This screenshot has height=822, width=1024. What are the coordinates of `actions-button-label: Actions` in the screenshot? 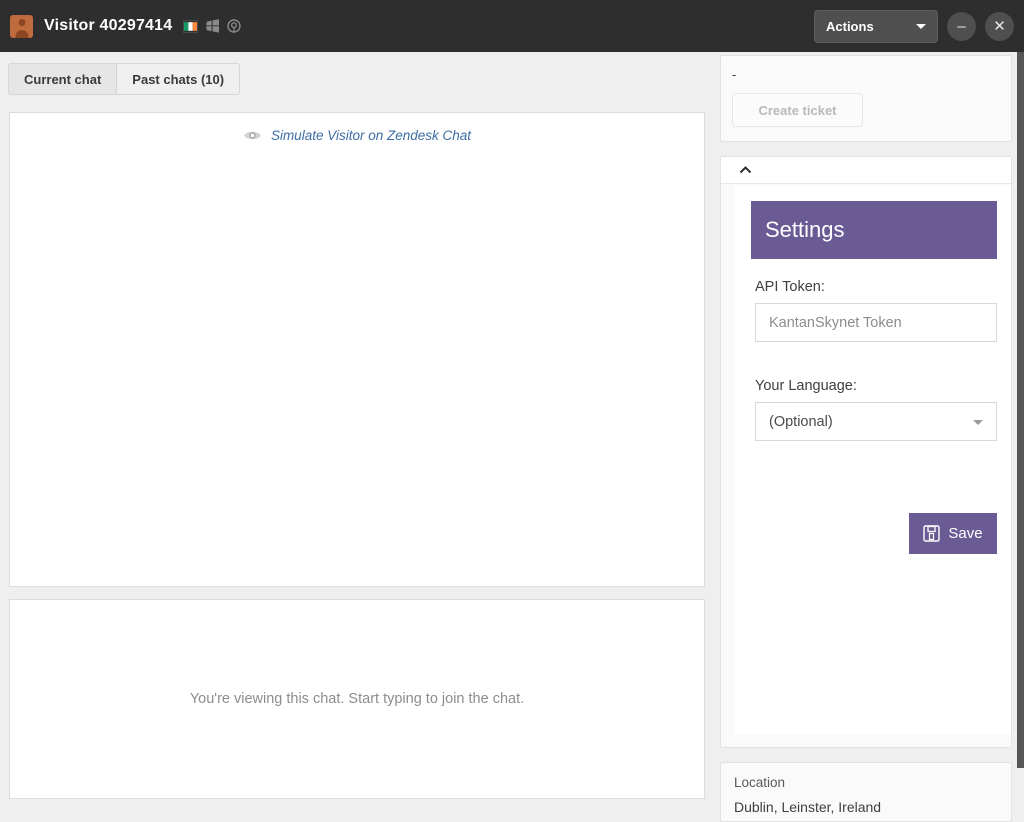 It's located at (850, 26).